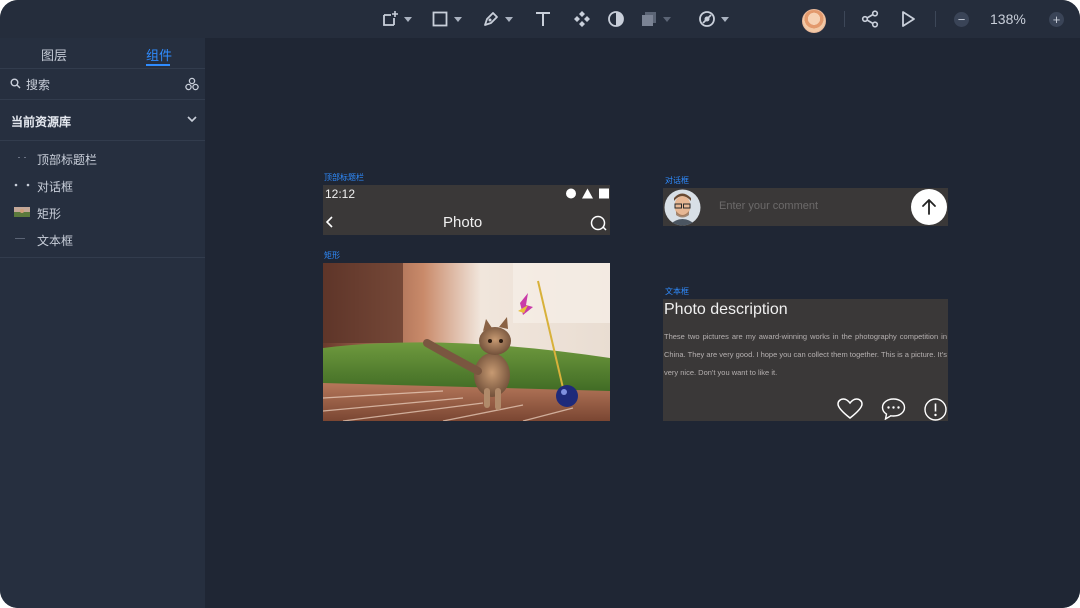  I want to click on component-tool-icon, so click(582, 19).